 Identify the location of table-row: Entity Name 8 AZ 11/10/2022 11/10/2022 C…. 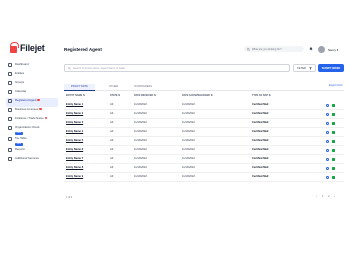
(204, 168).